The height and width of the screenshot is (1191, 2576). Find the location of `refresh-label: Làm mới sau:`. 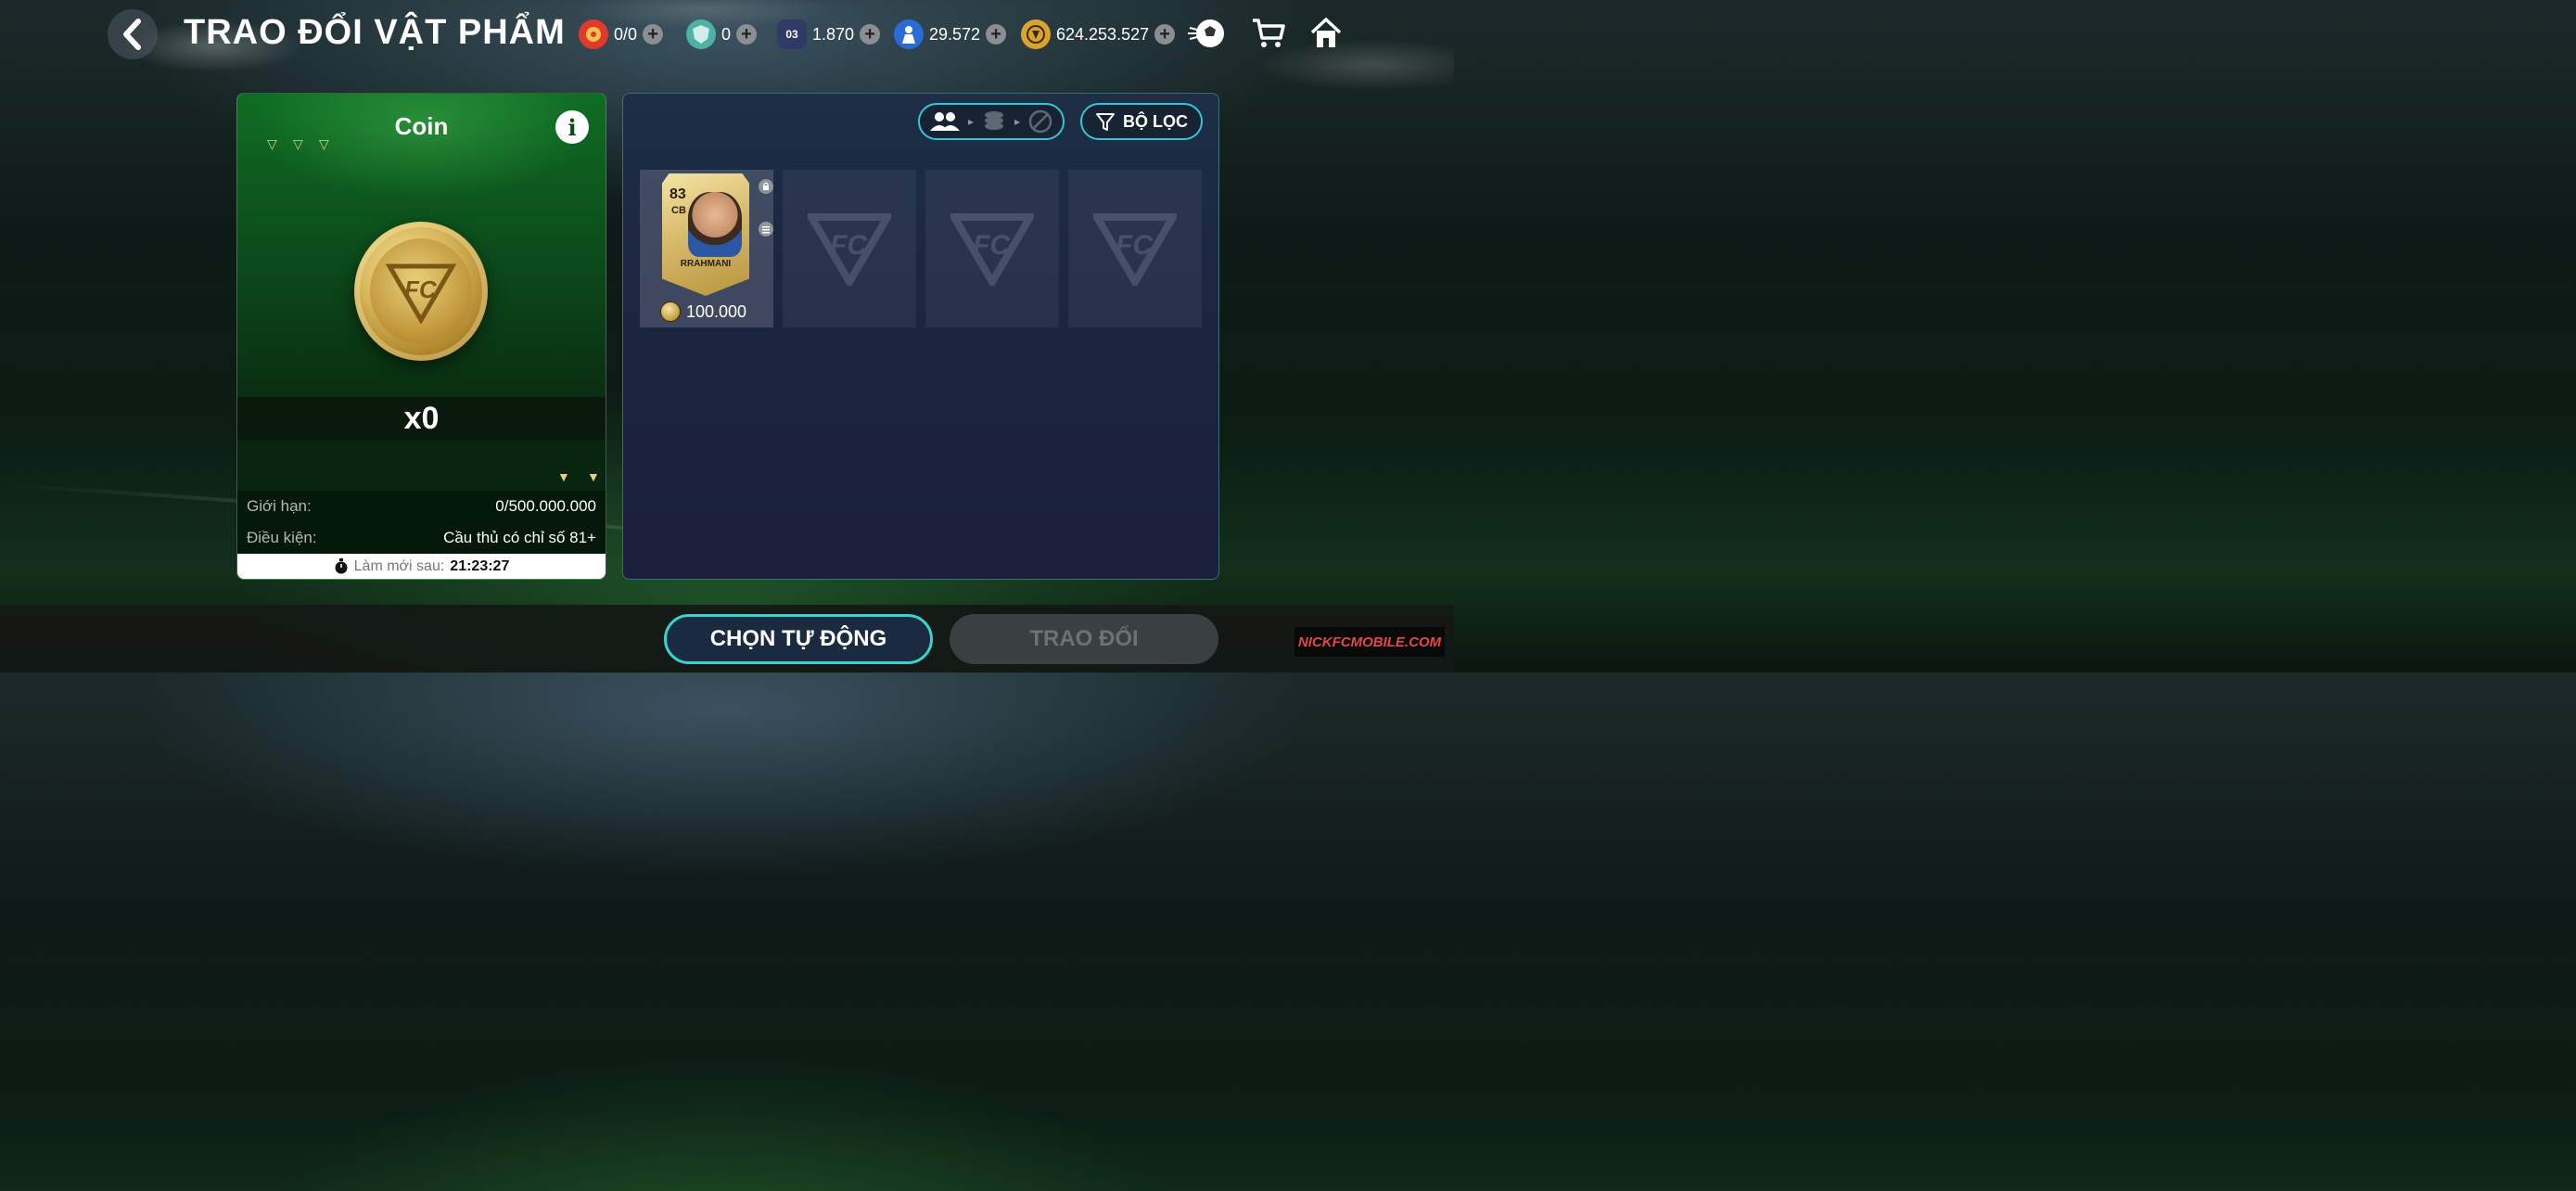

refresh-label: Làm mới sau: is located at coordinates (399, 565).